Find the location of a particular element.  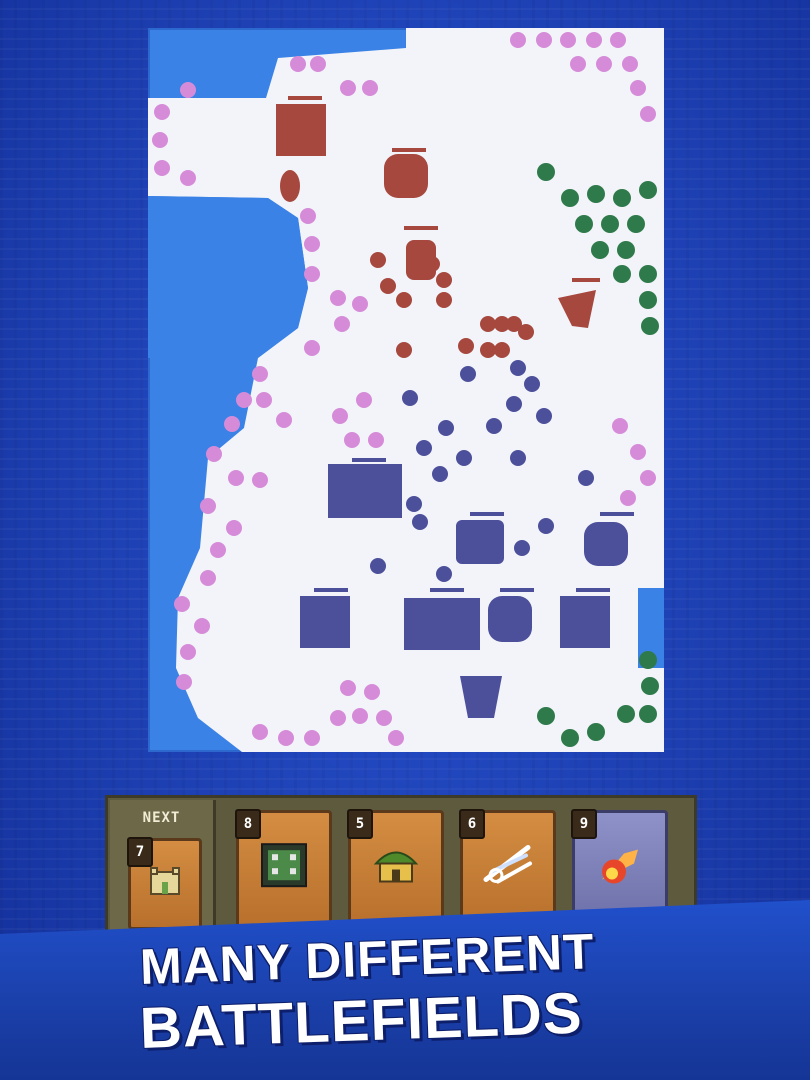

card-2-cost: 5 is located at coordinates (360, 824).